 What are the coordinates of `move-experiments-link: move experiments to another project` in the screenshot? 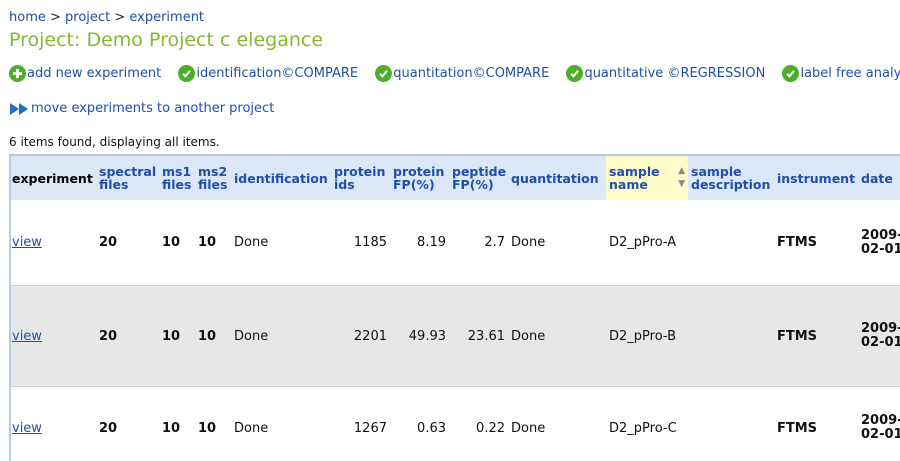 It's located at (141, 108).